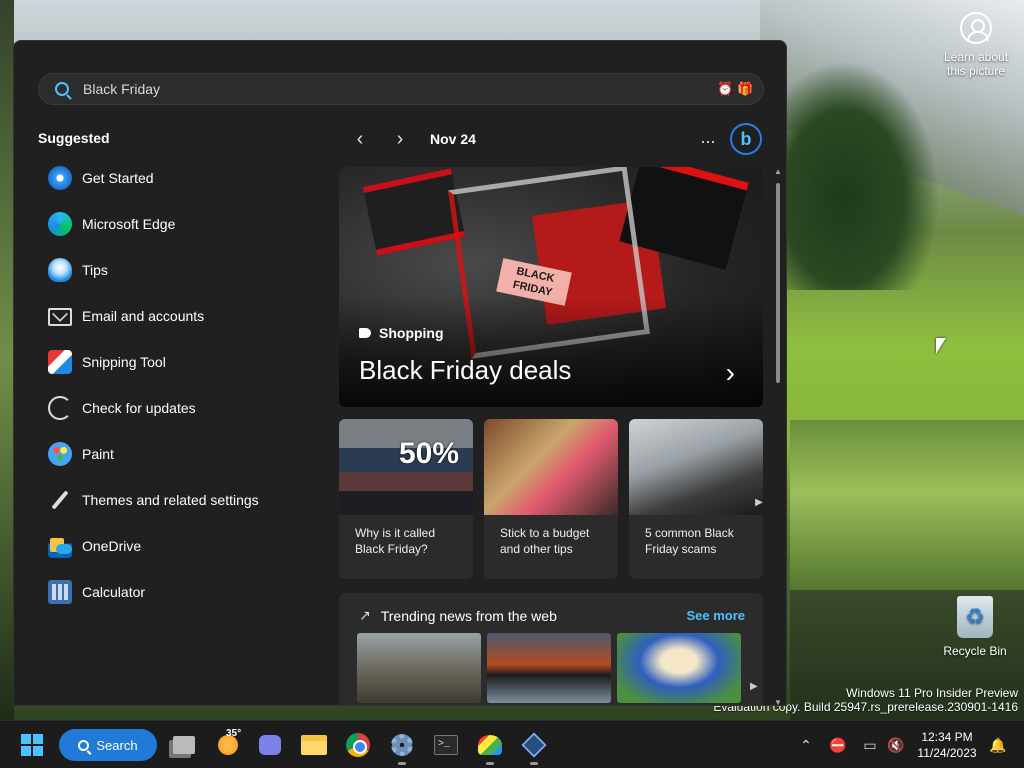 This screenshot has height=768, width=1024. Describe the element at coordinates (114, 592) in the screenshot. I see `suggested-item-label: Calculator` at that location.